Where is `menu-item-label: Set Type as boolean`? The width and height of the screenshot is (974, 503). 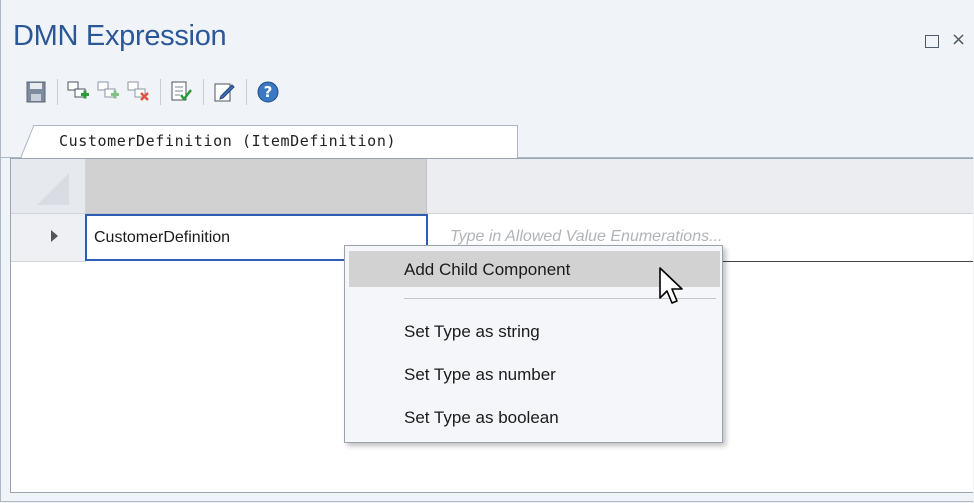
menu-item-label: Set Type as boolean is located at coordinates (481, 417).